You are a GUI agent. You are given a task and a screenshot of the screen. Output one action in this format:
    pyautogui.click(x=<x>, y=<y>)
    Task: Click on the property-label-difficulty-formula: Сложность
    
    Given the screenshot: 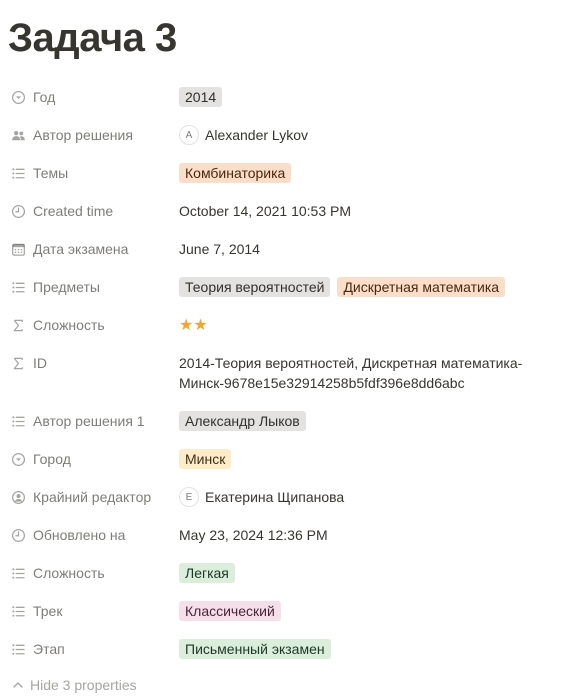 What is the action you would take?
    pyautogui.click(x=90, y=325)
    